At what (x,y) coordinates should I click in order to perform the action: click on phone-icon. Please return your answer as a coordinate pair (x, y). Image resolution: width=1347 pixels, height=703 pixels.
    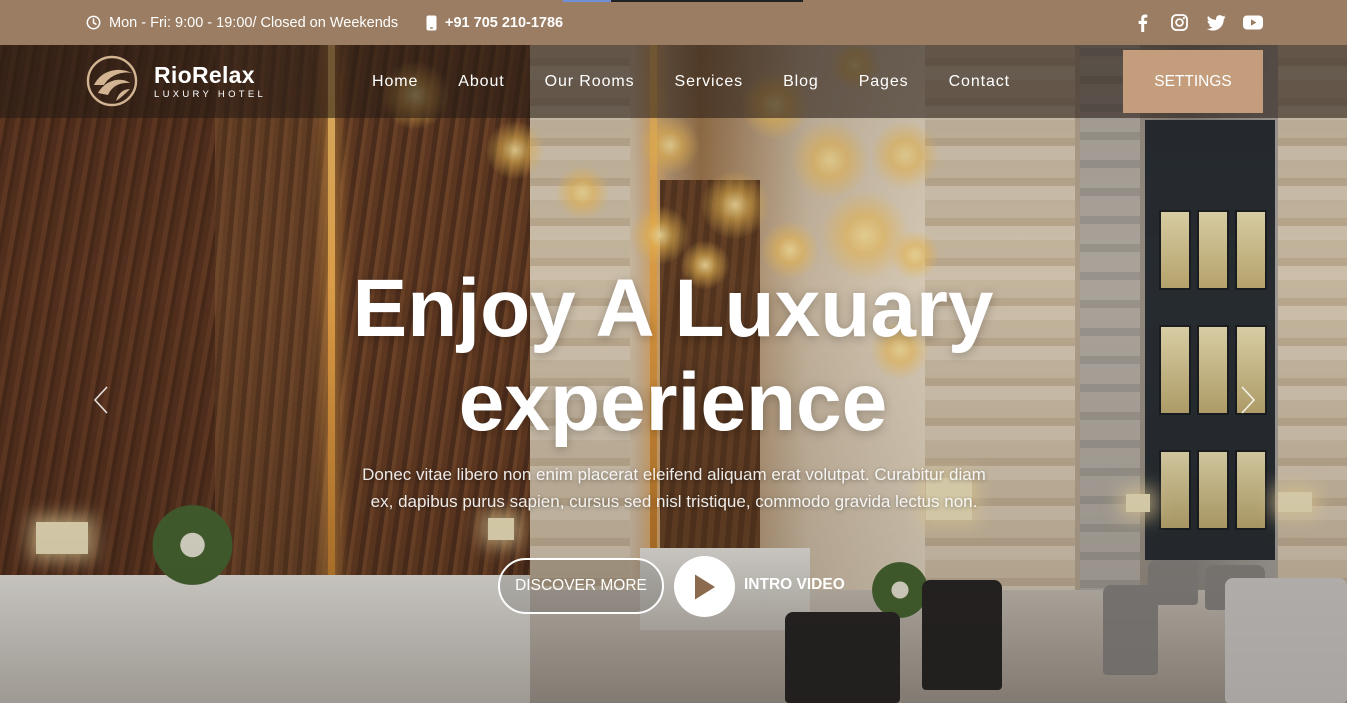
    Looking at the image, I should click on (431, 22).